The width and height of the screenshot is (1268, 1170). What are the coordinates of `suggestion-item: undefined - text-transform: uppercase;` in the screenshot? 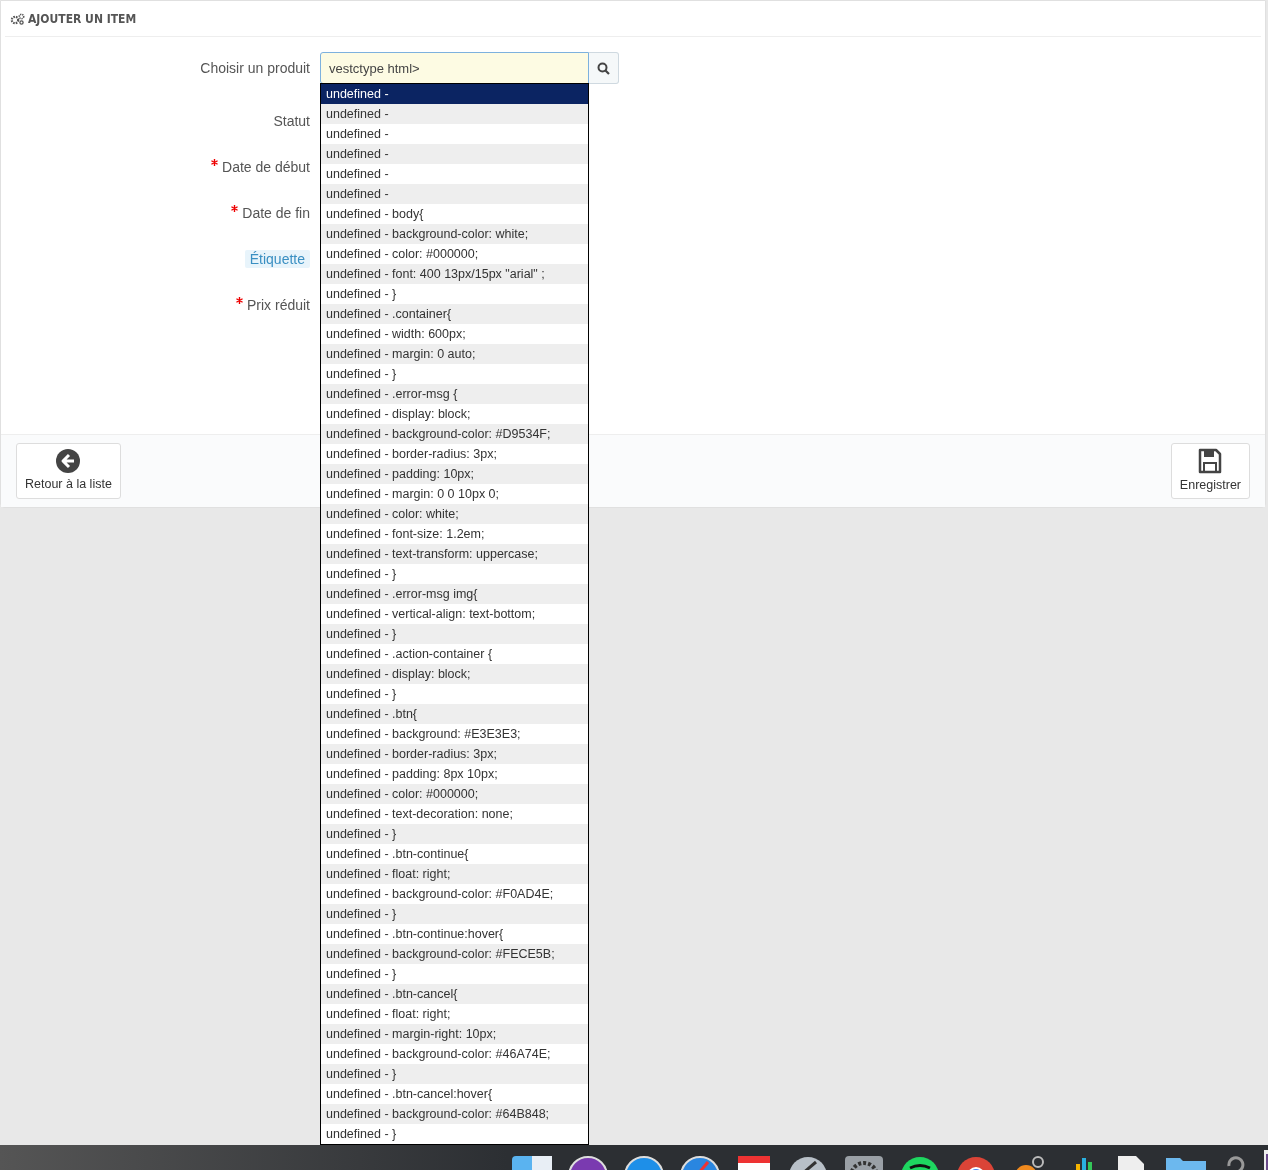 It's located at (454, 554).